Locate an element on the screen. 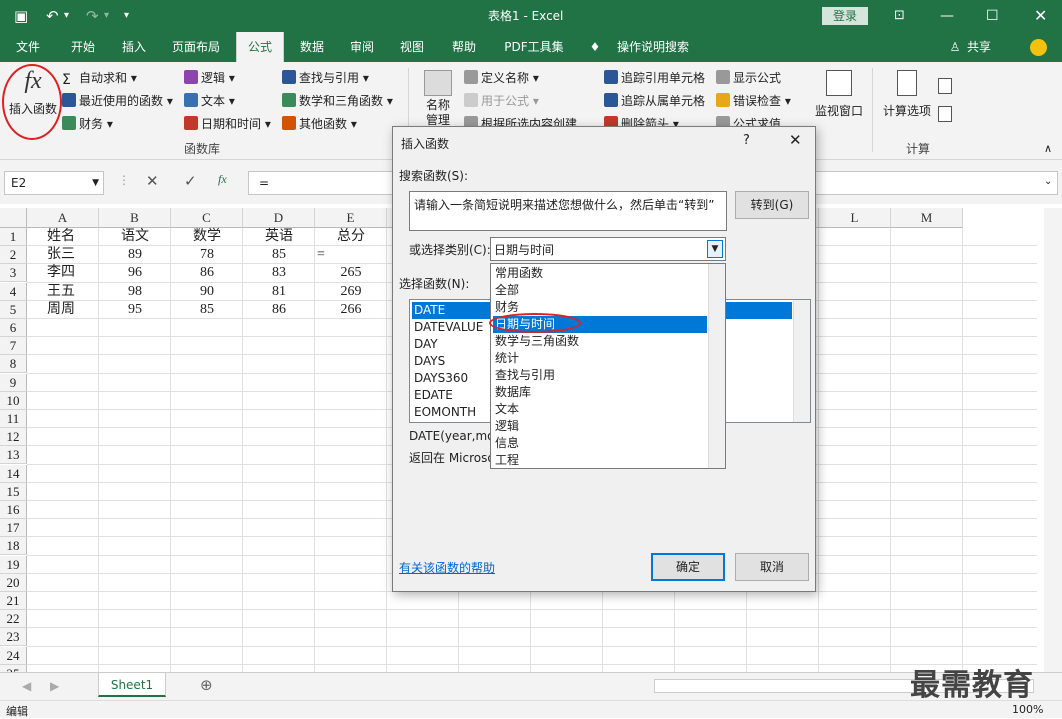  category-dropdown-icon: ▼ is located at coordinates (715, 249).